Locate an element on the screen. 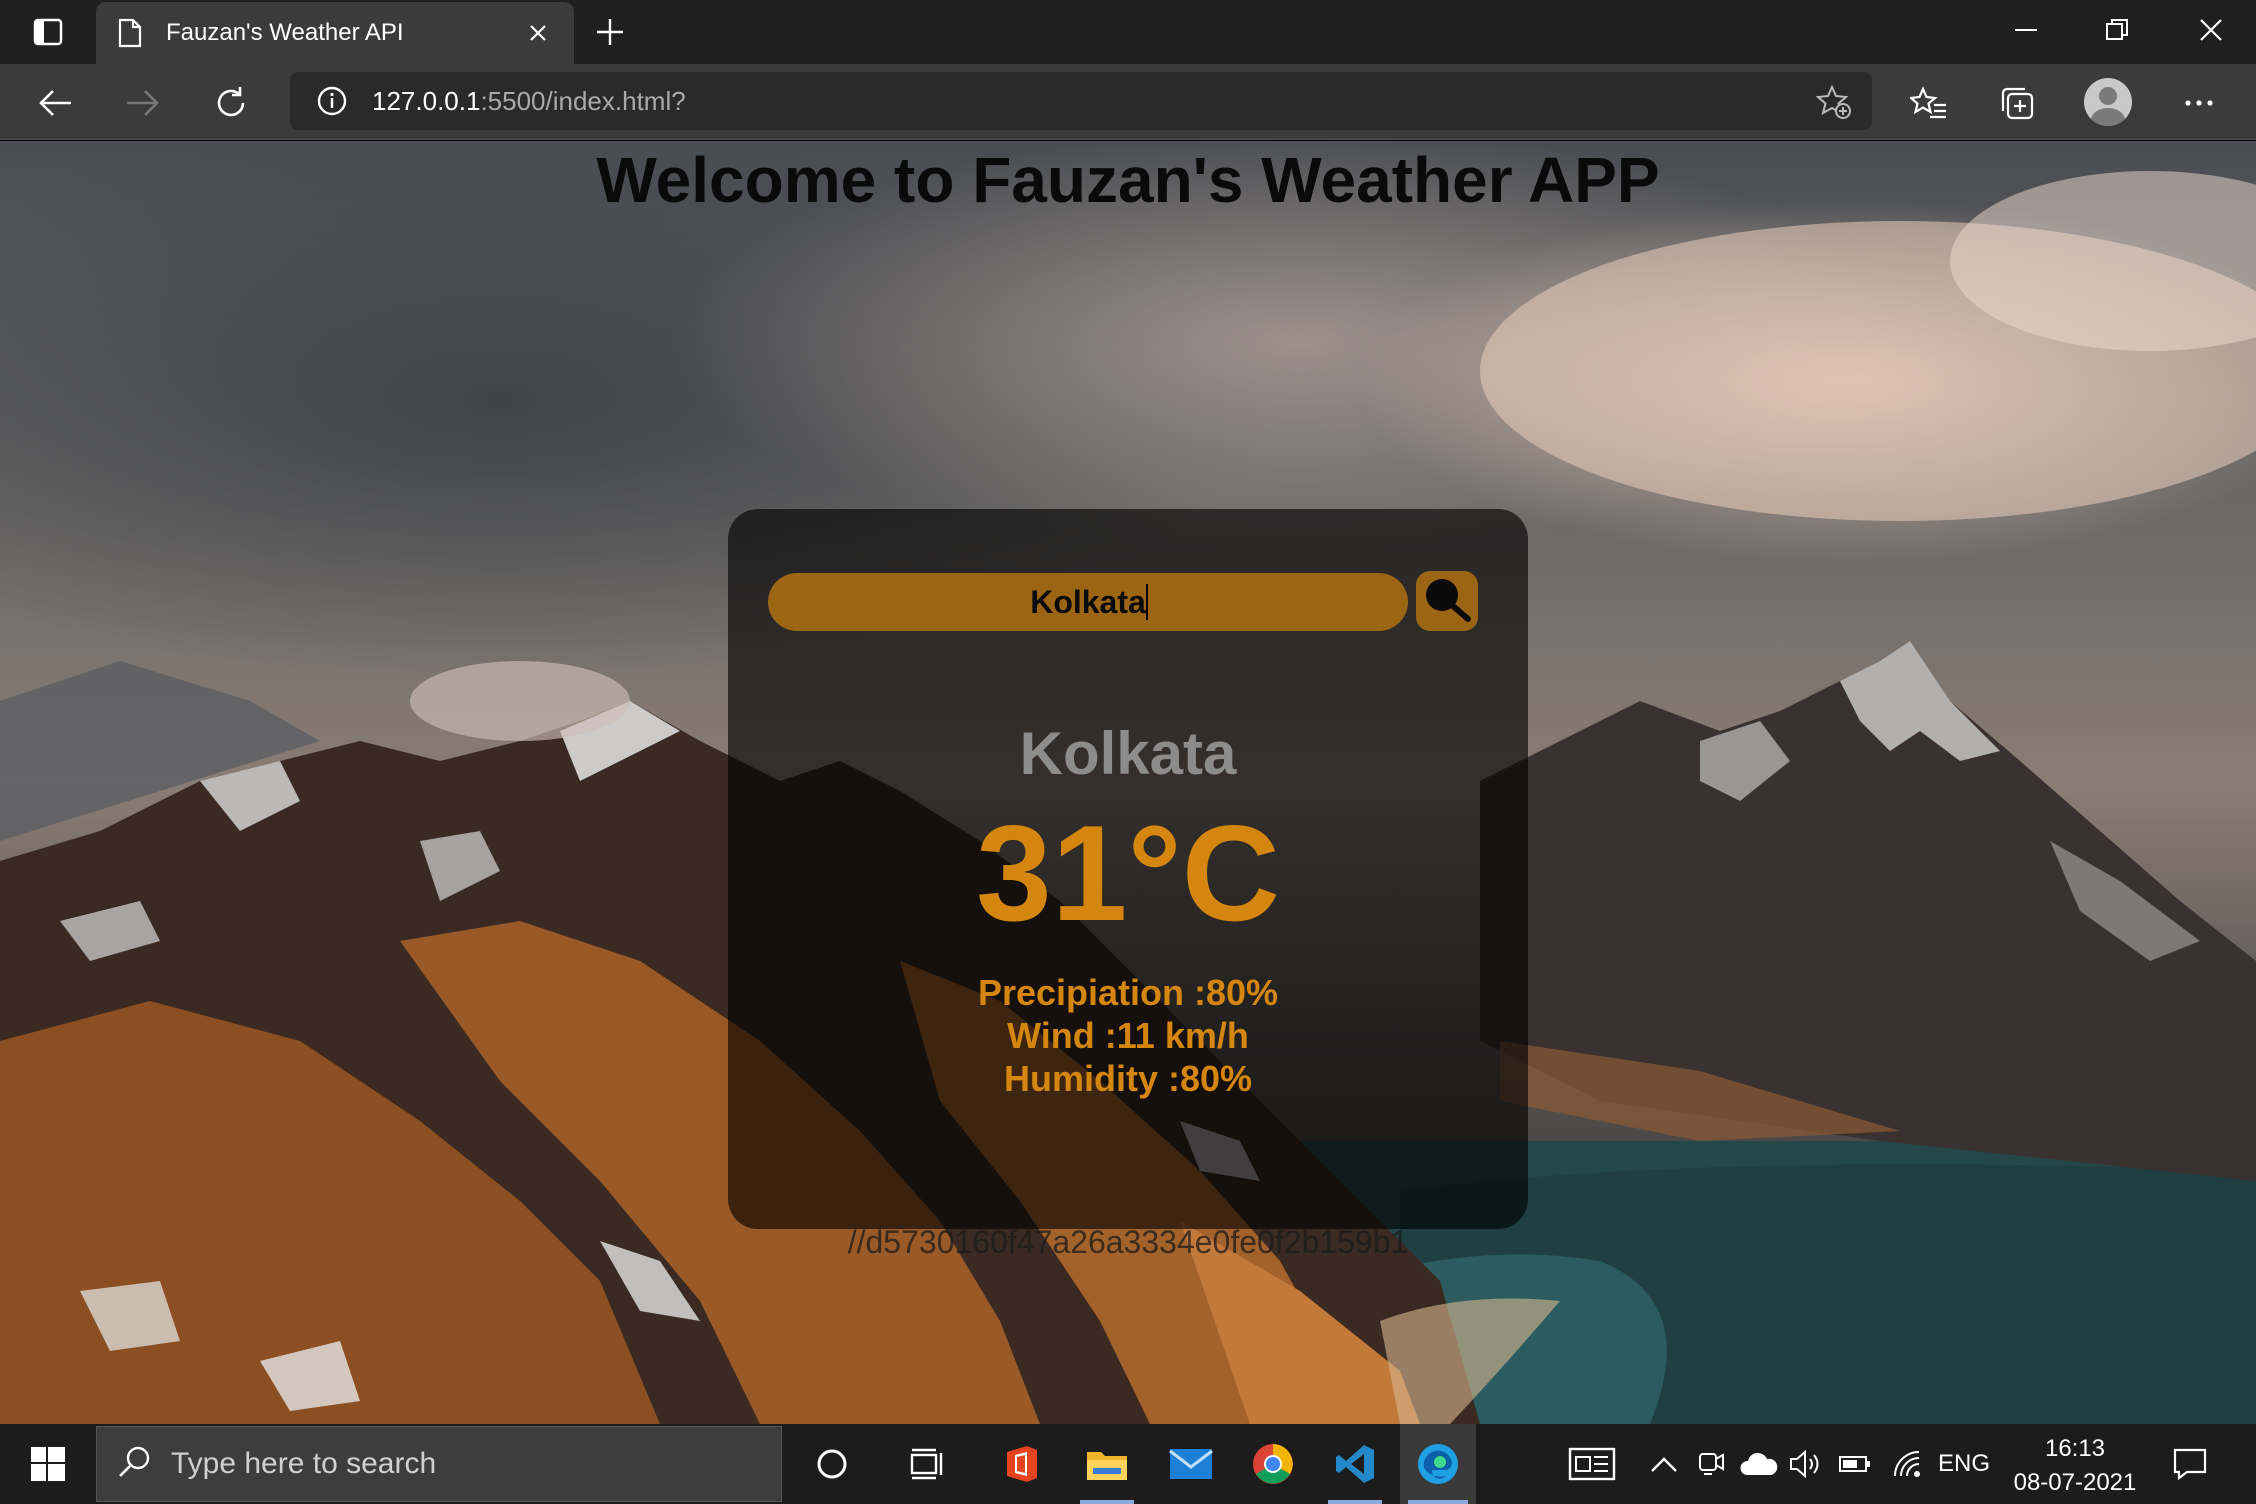  url-text: 127.0.0.1:5500/index.html? is located at coordinates (529, 101).